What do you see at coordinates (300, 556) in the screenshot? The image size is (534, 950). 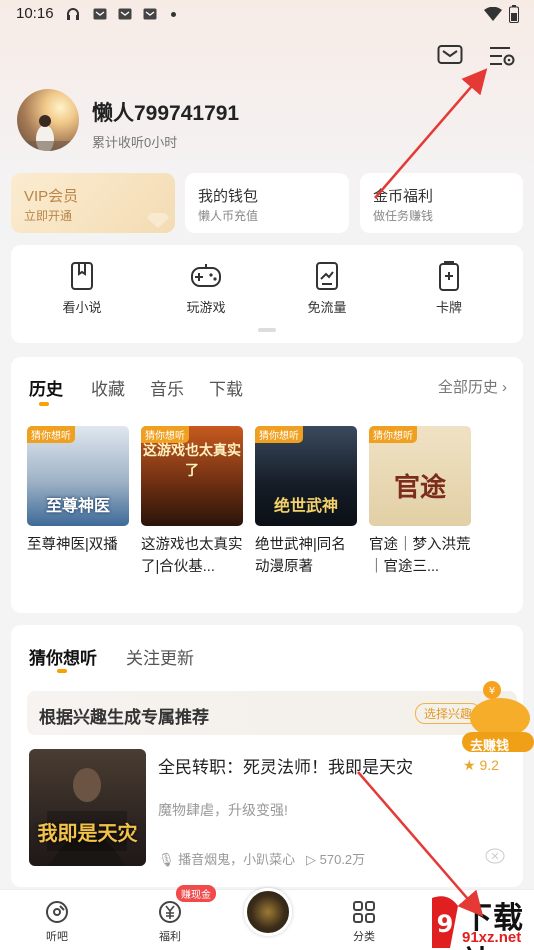 I see `book-title: 绝世武神|同名动漫原著` at bounding box center [300, 556].